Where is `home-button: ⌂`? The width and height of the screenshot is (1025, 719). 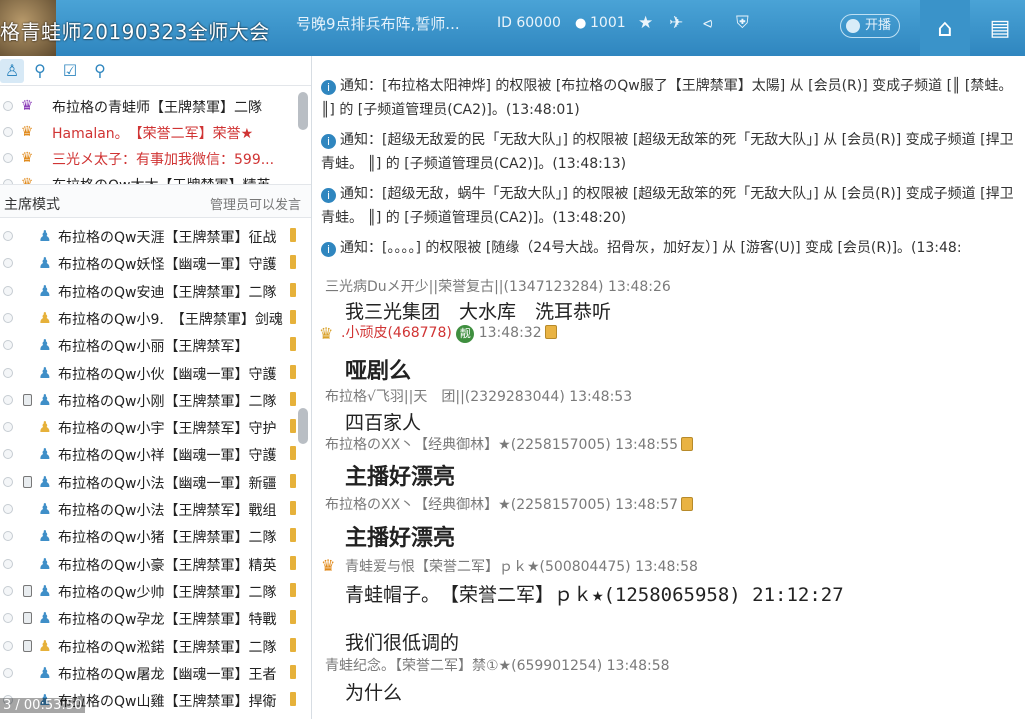
home-button: ⌂ is located at coordinates (945, 28).